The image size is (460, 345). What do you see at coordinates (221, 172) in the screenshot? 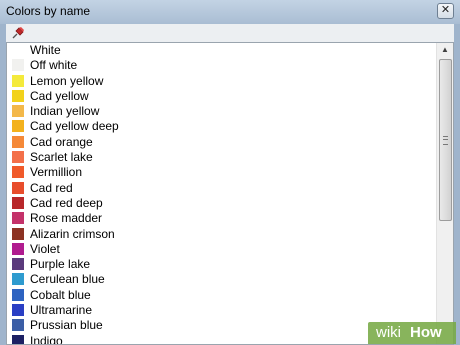
I see `color-list-item: Vermillion` at bounding box center [221, 172].